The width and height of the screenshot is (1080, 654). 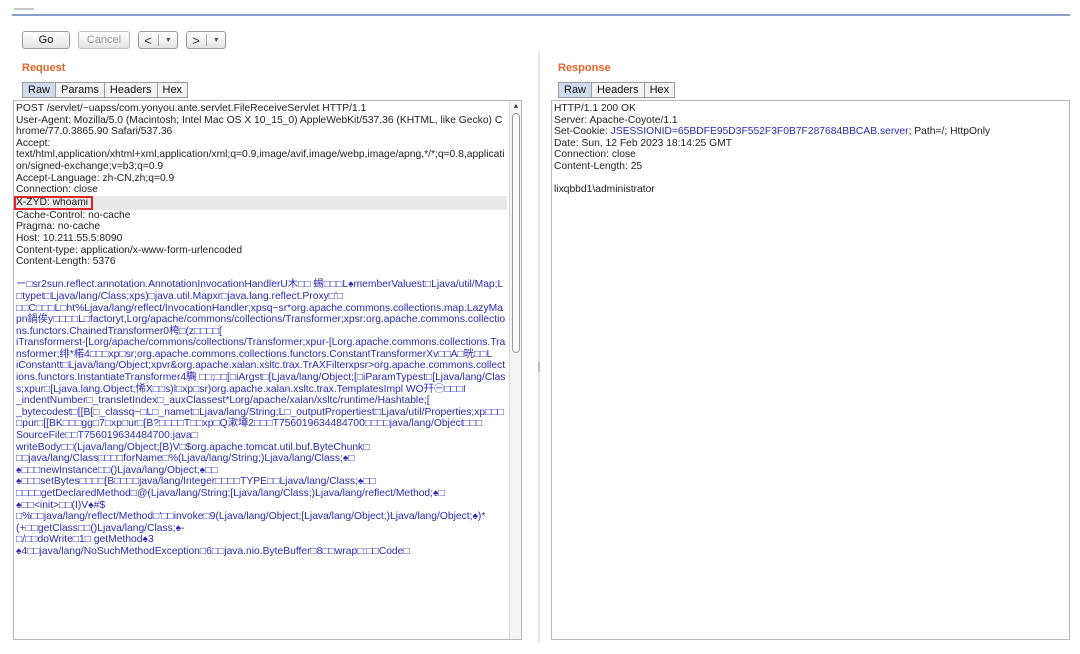 What do you see at coordinates (95, 178) in the screenshot?
I see `accept-language-header: Accept-Language: zh-CN,zh;q=0.9` at bounding box center [95, 178].